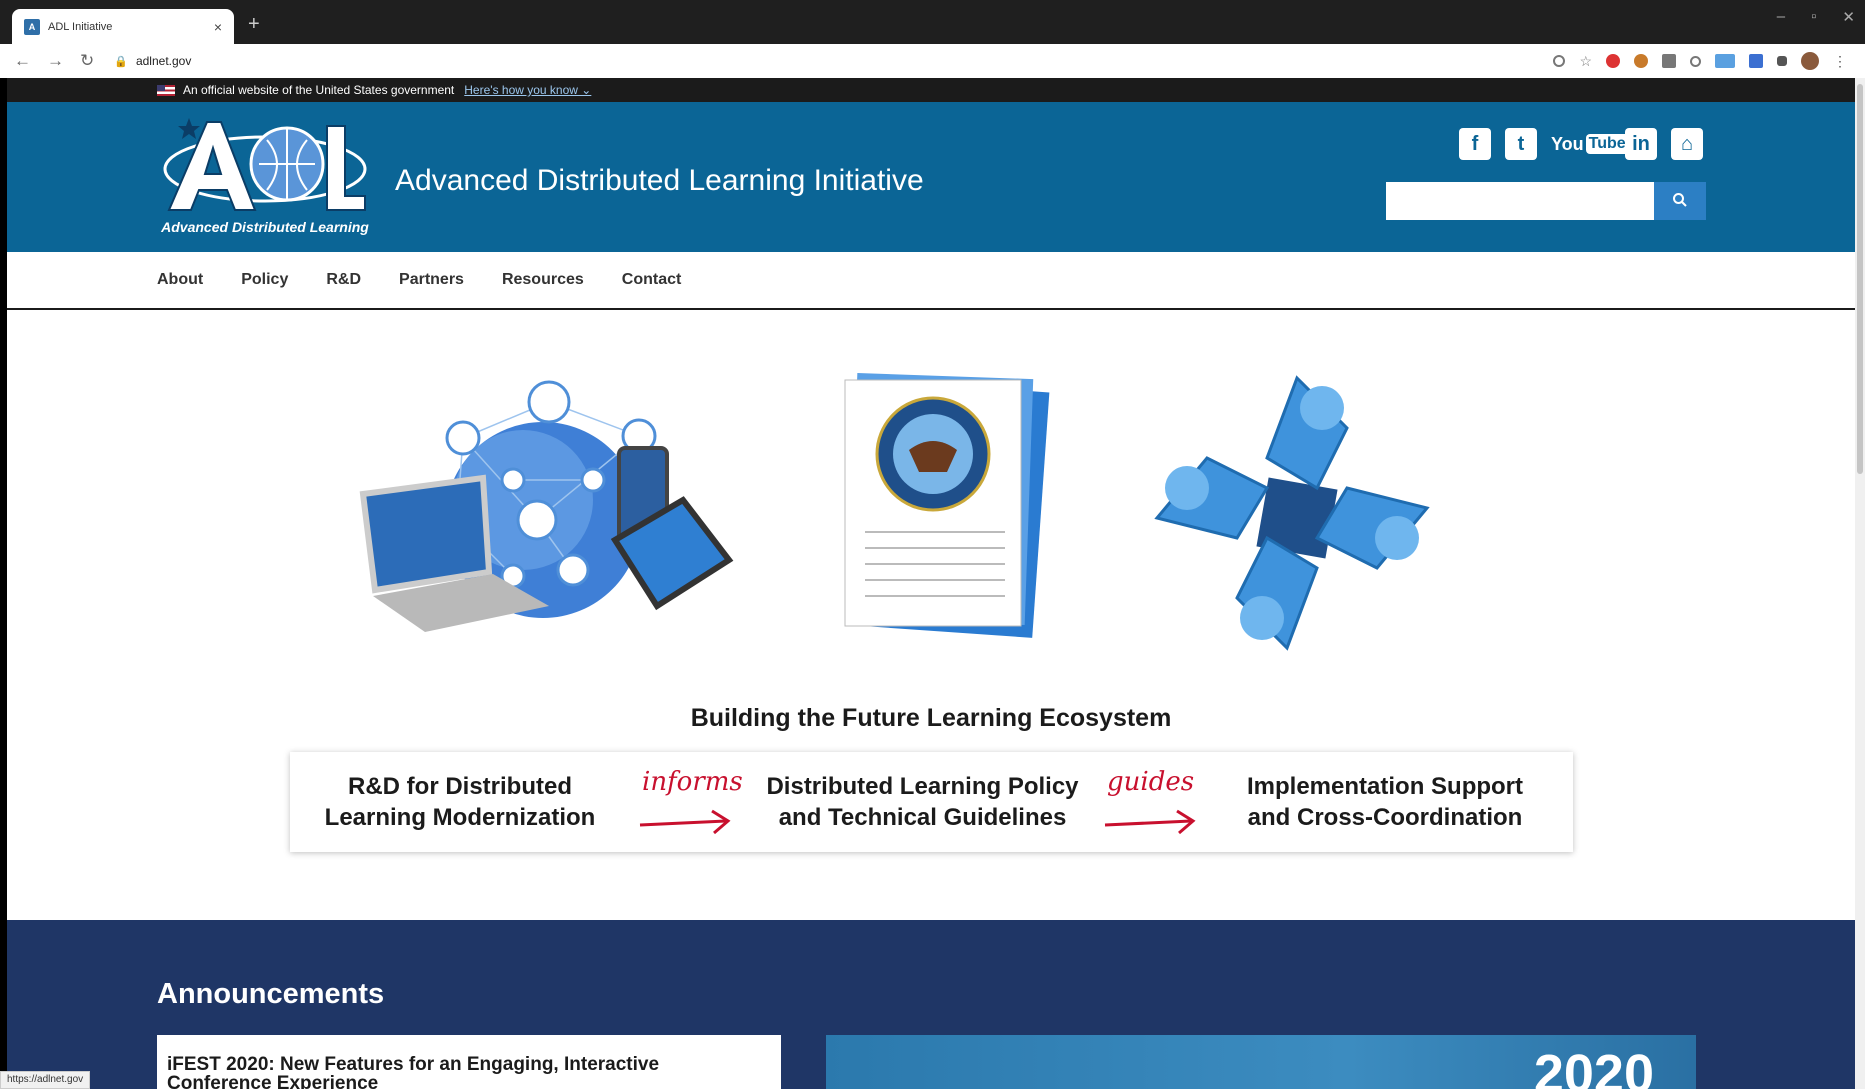 This screenshot has width=1865, height=1089. Describe the element at coordinates (527, 90) in the screenshot. I see `heres-how-you-know-link: Here's how you know ⌄` at that location.